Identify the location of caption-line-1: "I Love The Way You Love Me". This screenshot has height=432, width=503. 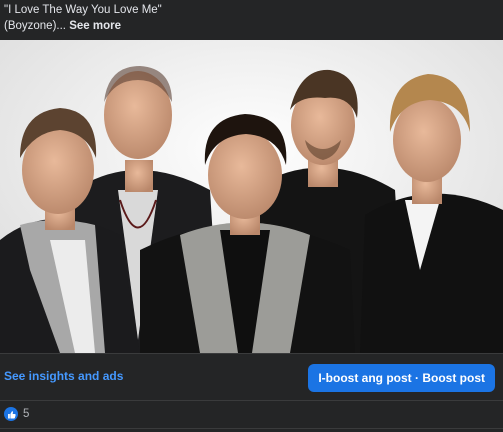
(83, 10).